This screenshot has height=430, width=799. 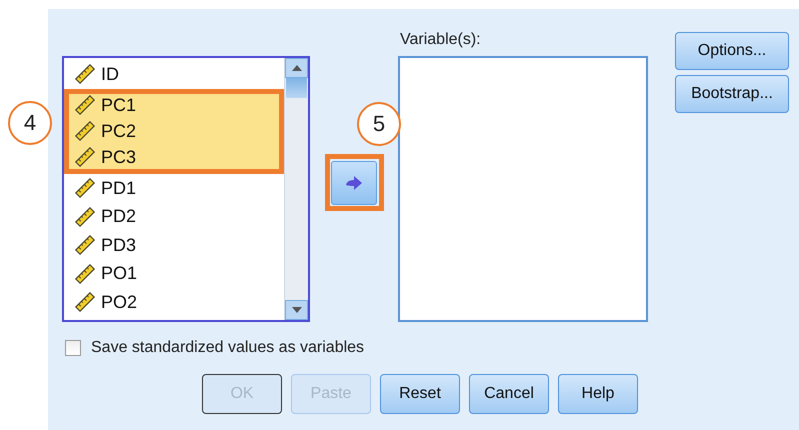 I want to click on variable-item: PC1, so click(x=174, y=102).